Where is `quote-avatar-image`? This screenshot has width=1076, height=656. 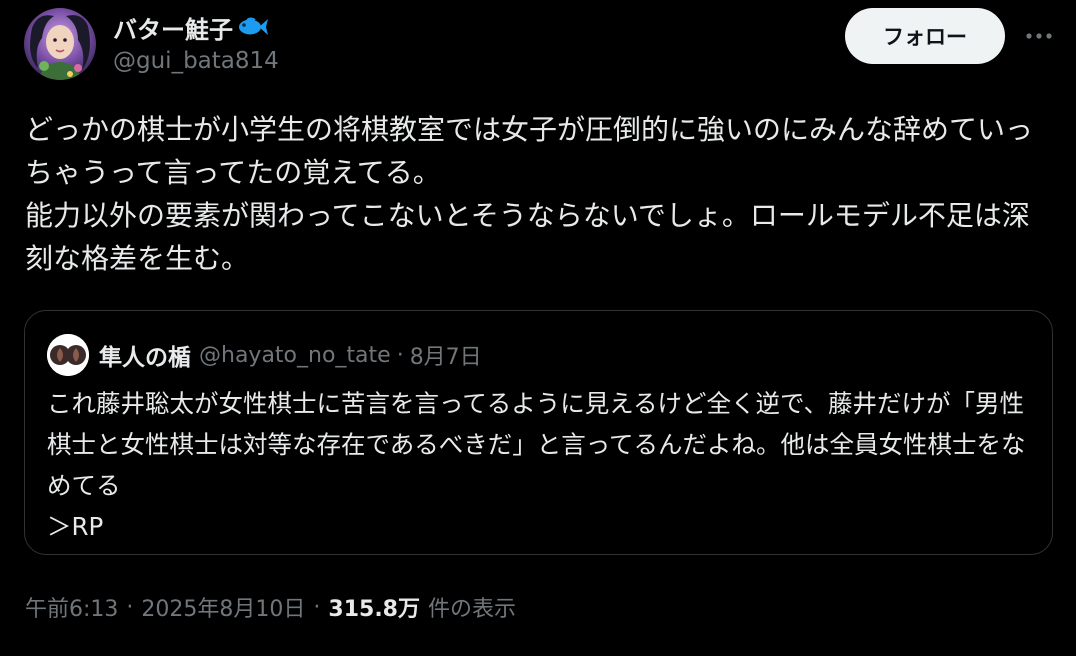 quote-avatar-image is located at coordinates (68, 355).